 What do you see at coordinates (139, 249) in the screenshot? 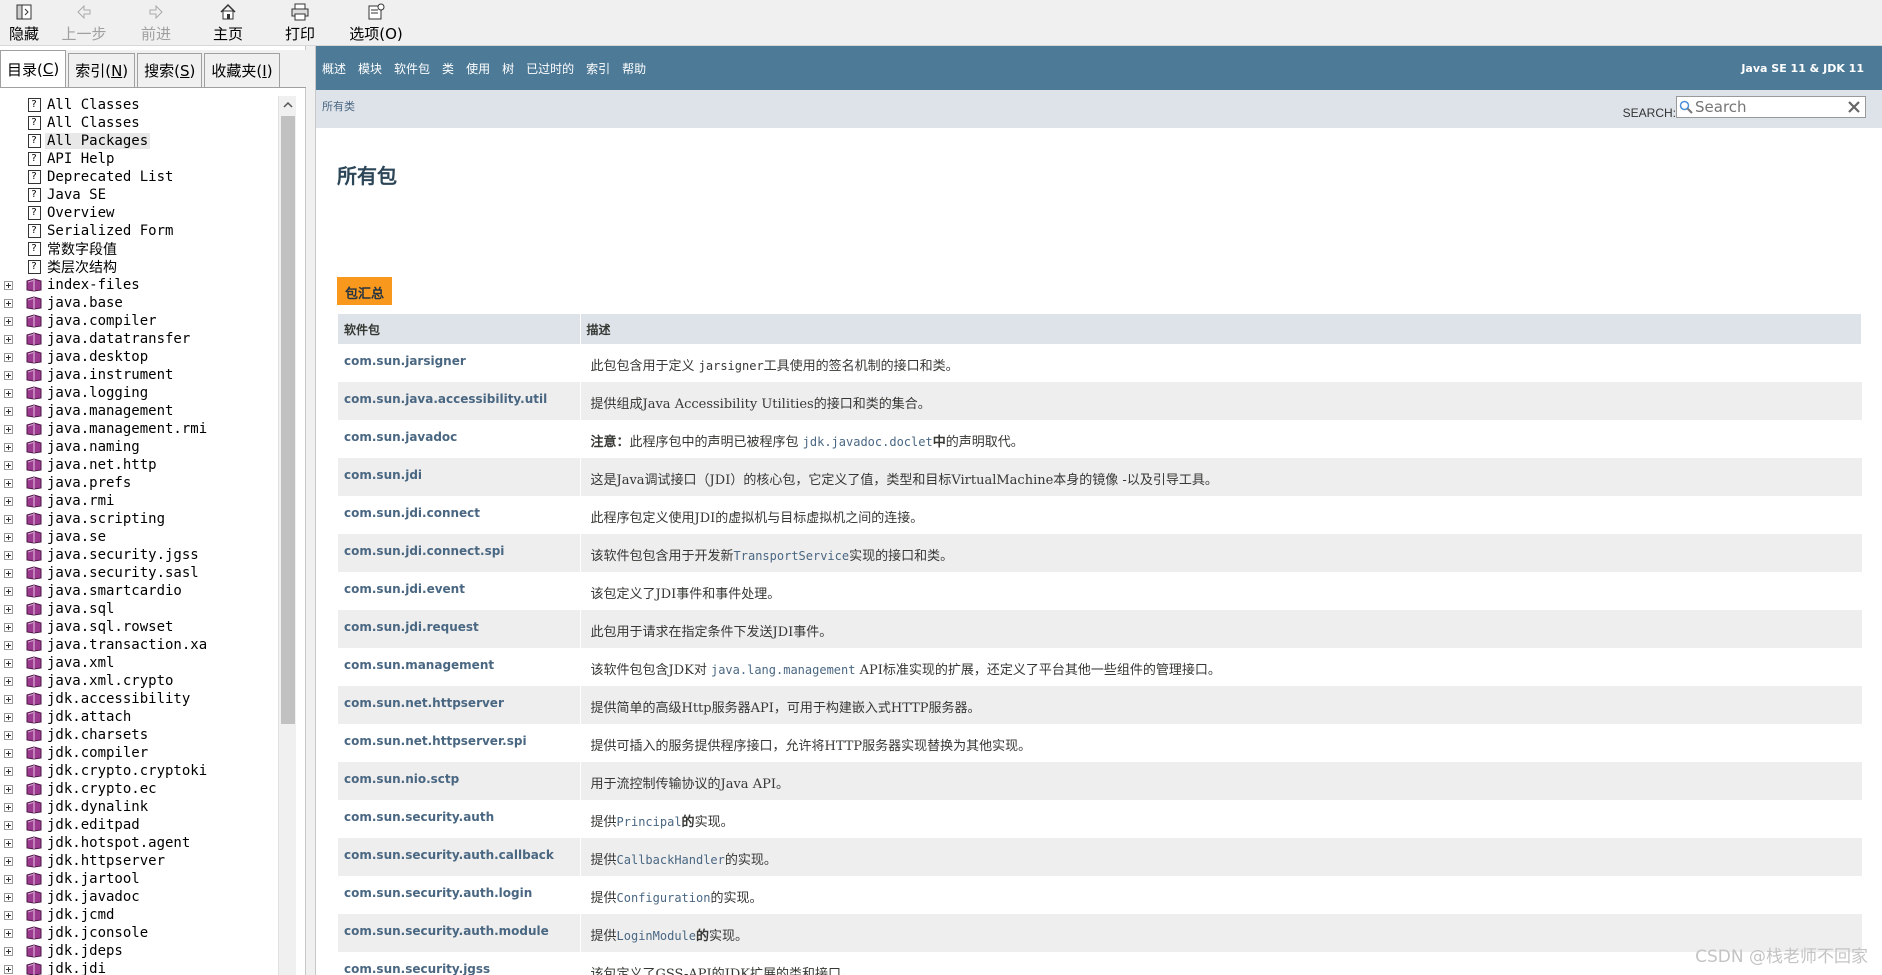
I see `tree-item: ? 常数字段值` at bounding box center [139, 249].